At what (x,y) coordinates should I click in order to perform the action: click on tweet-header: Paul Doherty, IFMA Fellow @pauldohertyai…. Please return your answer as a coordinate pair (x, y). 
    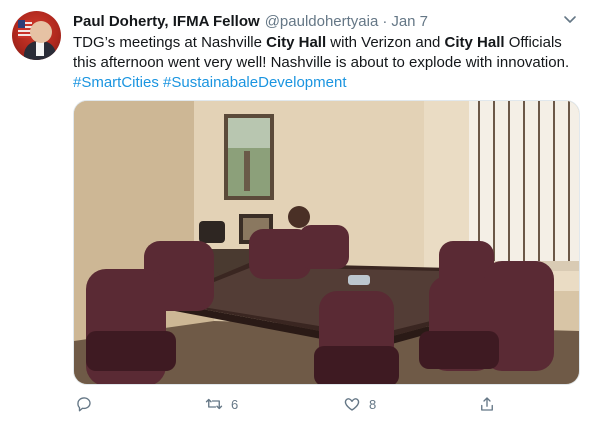
    Looking at the image, I should click on (324, 21).